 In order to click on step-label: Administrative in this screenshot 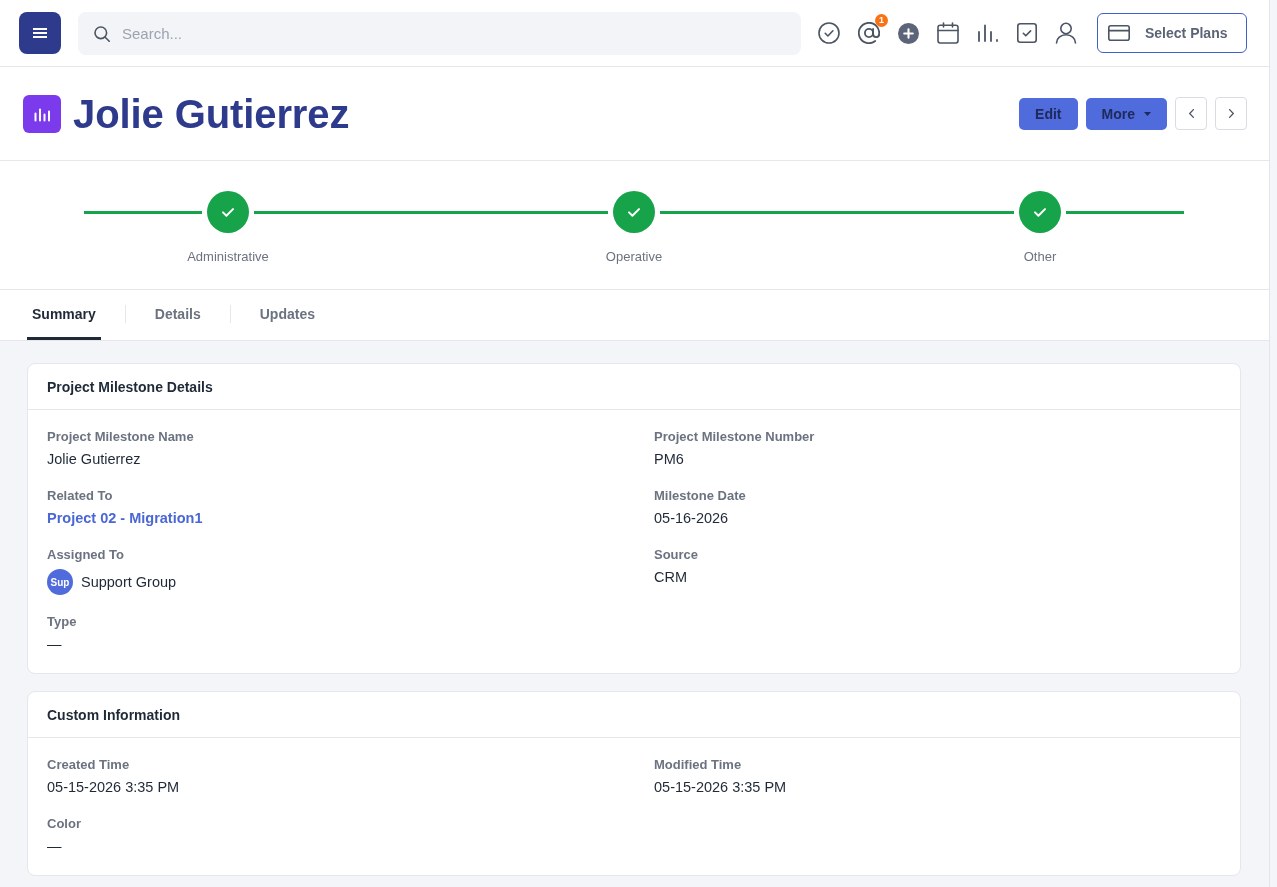, I will do `click(228, 257)`.